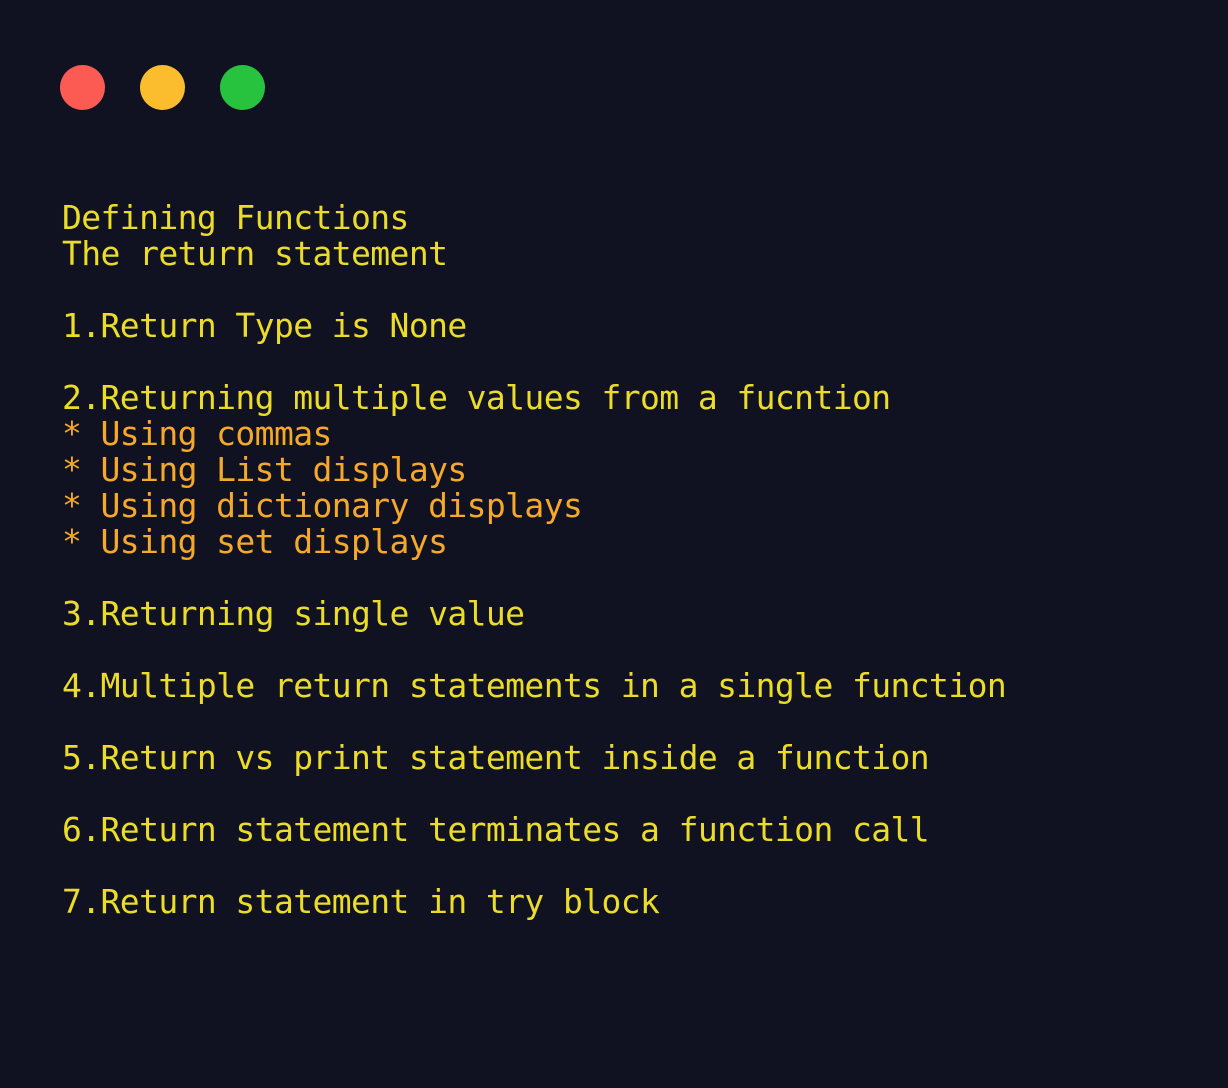 The height and width of the screenshot is (1088, 1228). What do you see at coordinates (255, 541) in the screenshot?
I see `text-line: * Using set displays` at bounding box center [255, 541].